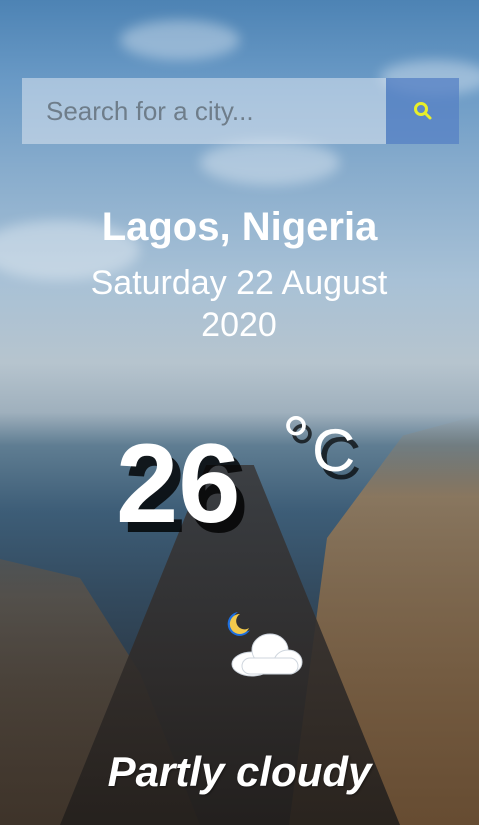 The width and height of the screenshot is (479, 825). What do you see at coordinates (296, 441) in the screenshot?
I see `degree-symbol: °` at bounding box center [296, 441].